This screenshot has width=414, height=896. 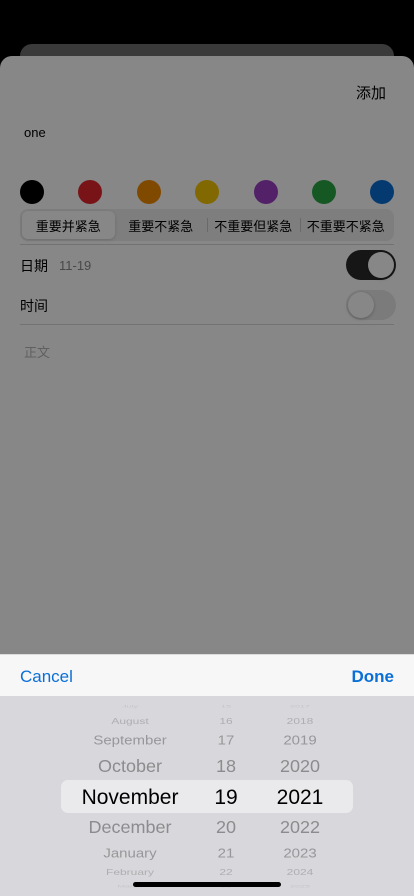 What do you see at coordinates (226, 826) in the screenshot?
I see `day-option: 20` at bounding box center [226, 826].